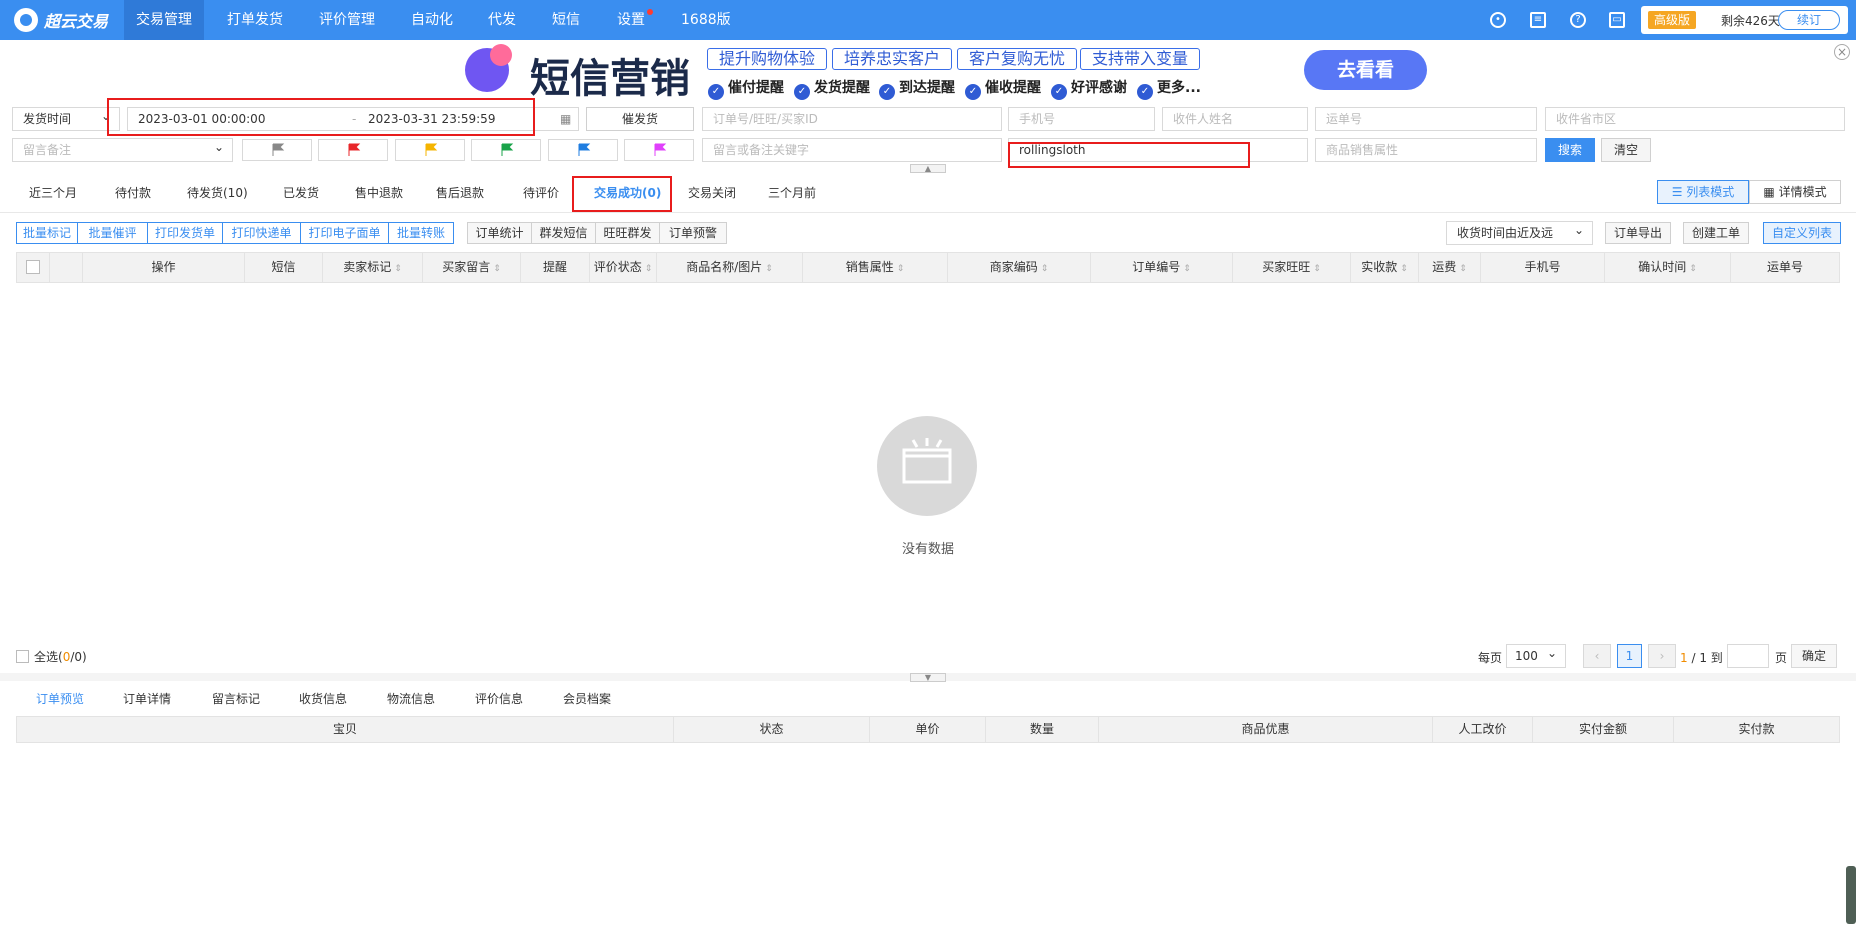 Image resolution: width=1856 pixels, height=952 pixels. I want to click on search-button: 搜索, so click(1570, 150).